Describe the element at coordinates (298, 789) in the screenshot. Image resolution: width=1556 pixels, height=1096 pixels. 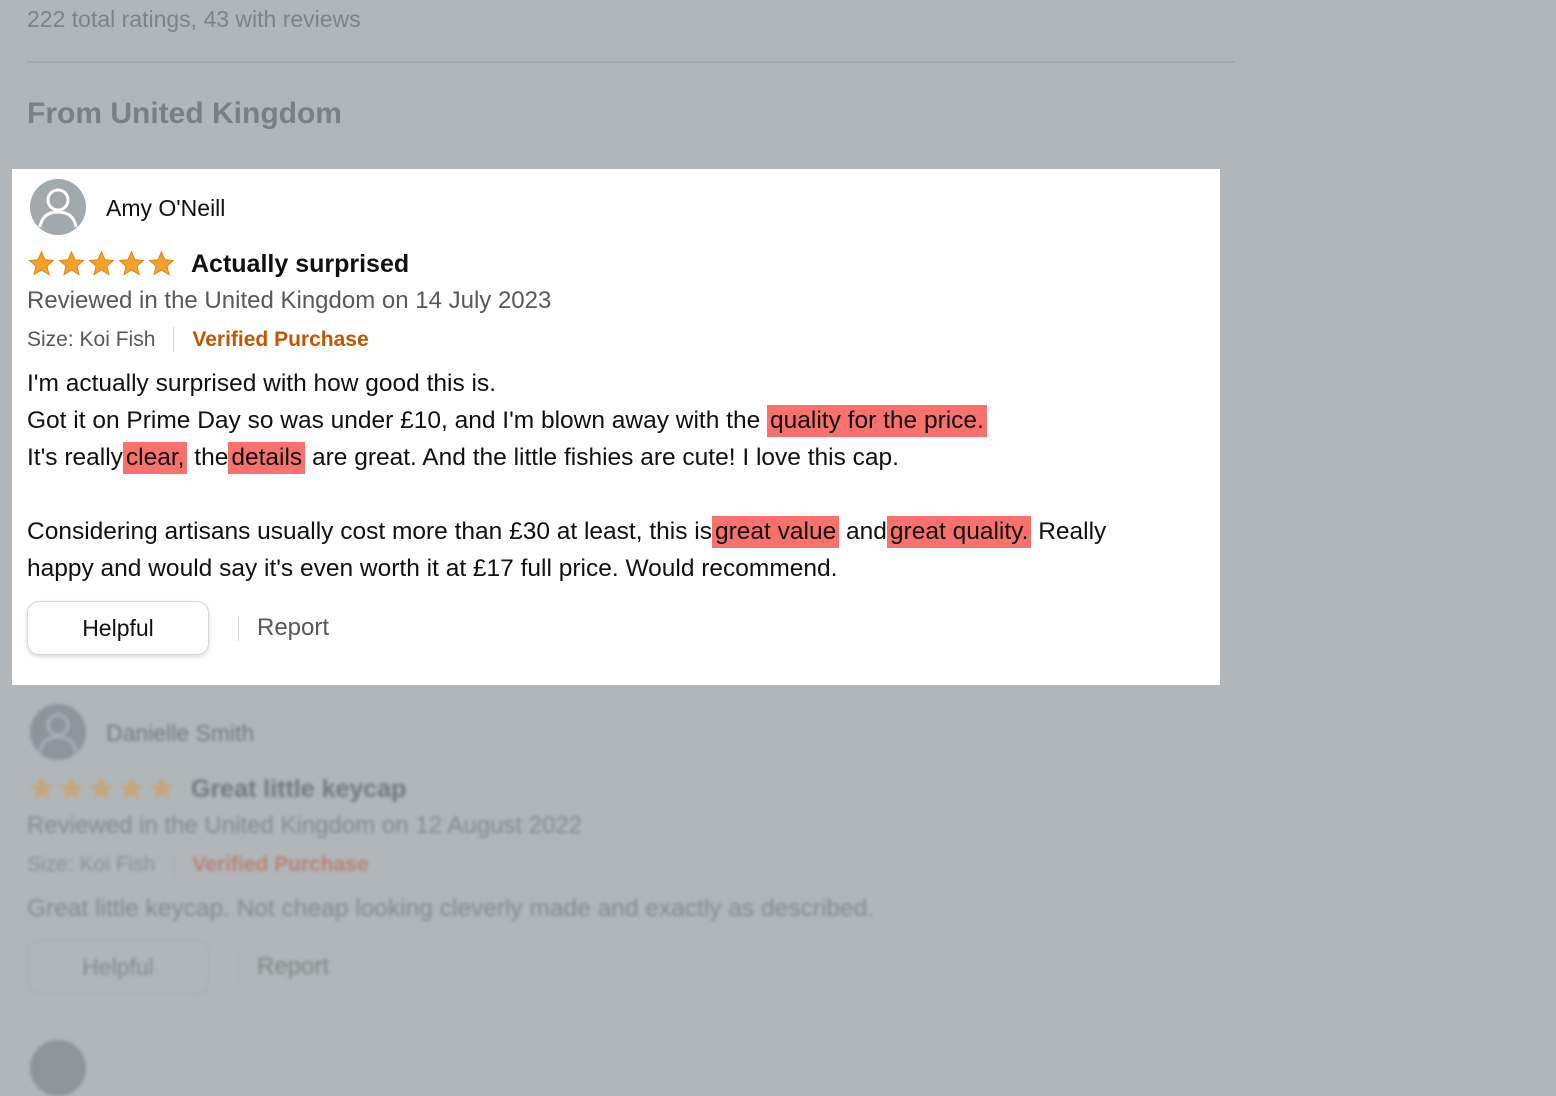
I see `review-title: Great little keycap` at that location.